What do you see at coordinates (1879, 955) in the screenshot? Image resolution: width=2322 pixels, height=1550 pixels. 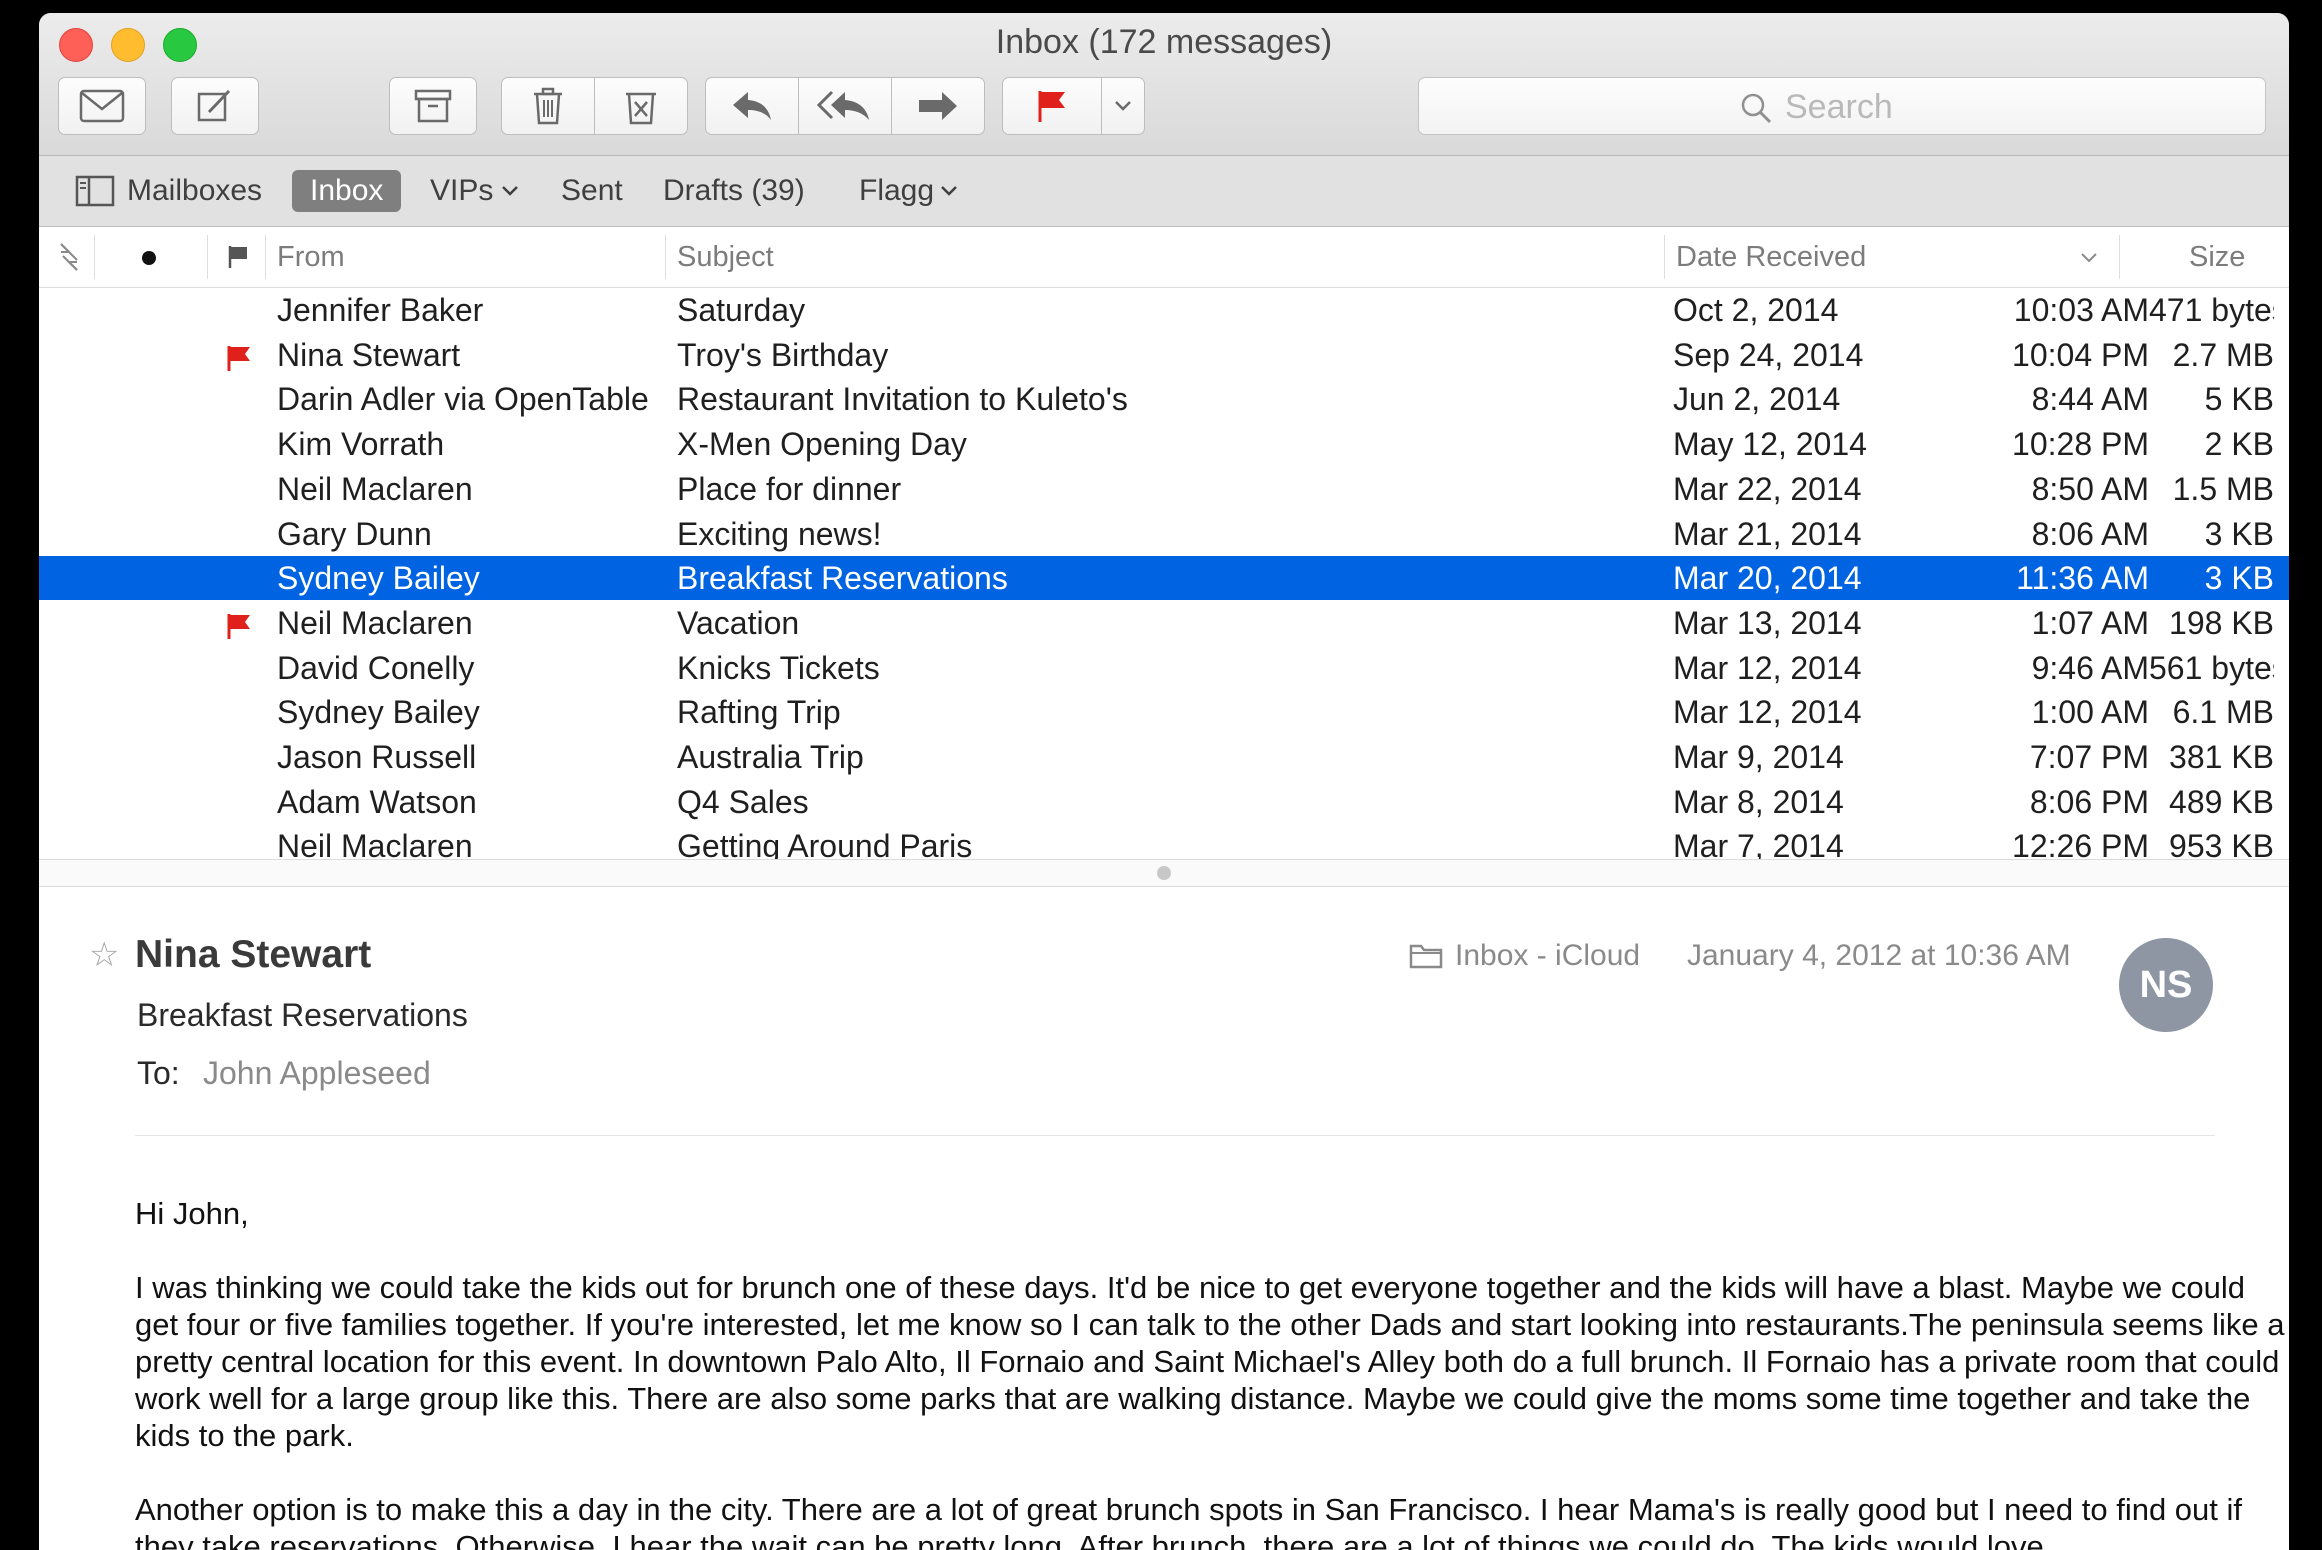 I see `message-date: January 4, 2012 at 10:36 AM` at bounding box center [1879, 955].